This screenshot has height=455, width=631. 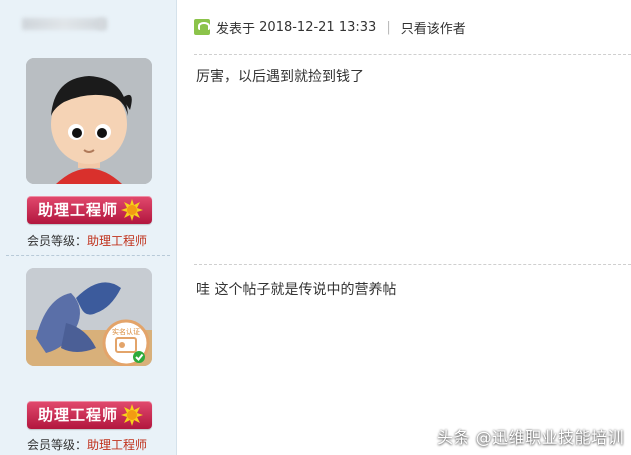 I want to click on avatar: 实名认证, so click(x=89, y=317).